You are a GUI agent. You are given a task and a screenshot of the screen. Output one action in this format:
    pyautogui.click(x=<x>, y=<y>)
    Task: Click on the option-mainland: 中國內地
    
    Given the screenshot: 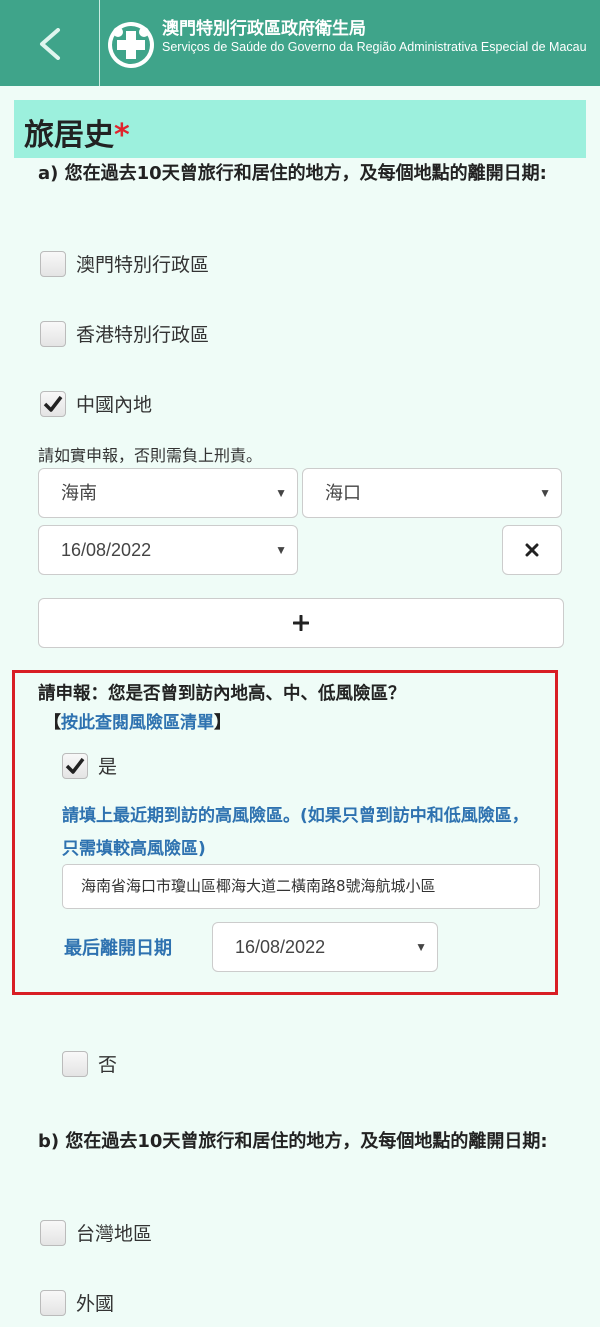 What is the action you would take?
    pyautogui.click(x=96, y=403)
    